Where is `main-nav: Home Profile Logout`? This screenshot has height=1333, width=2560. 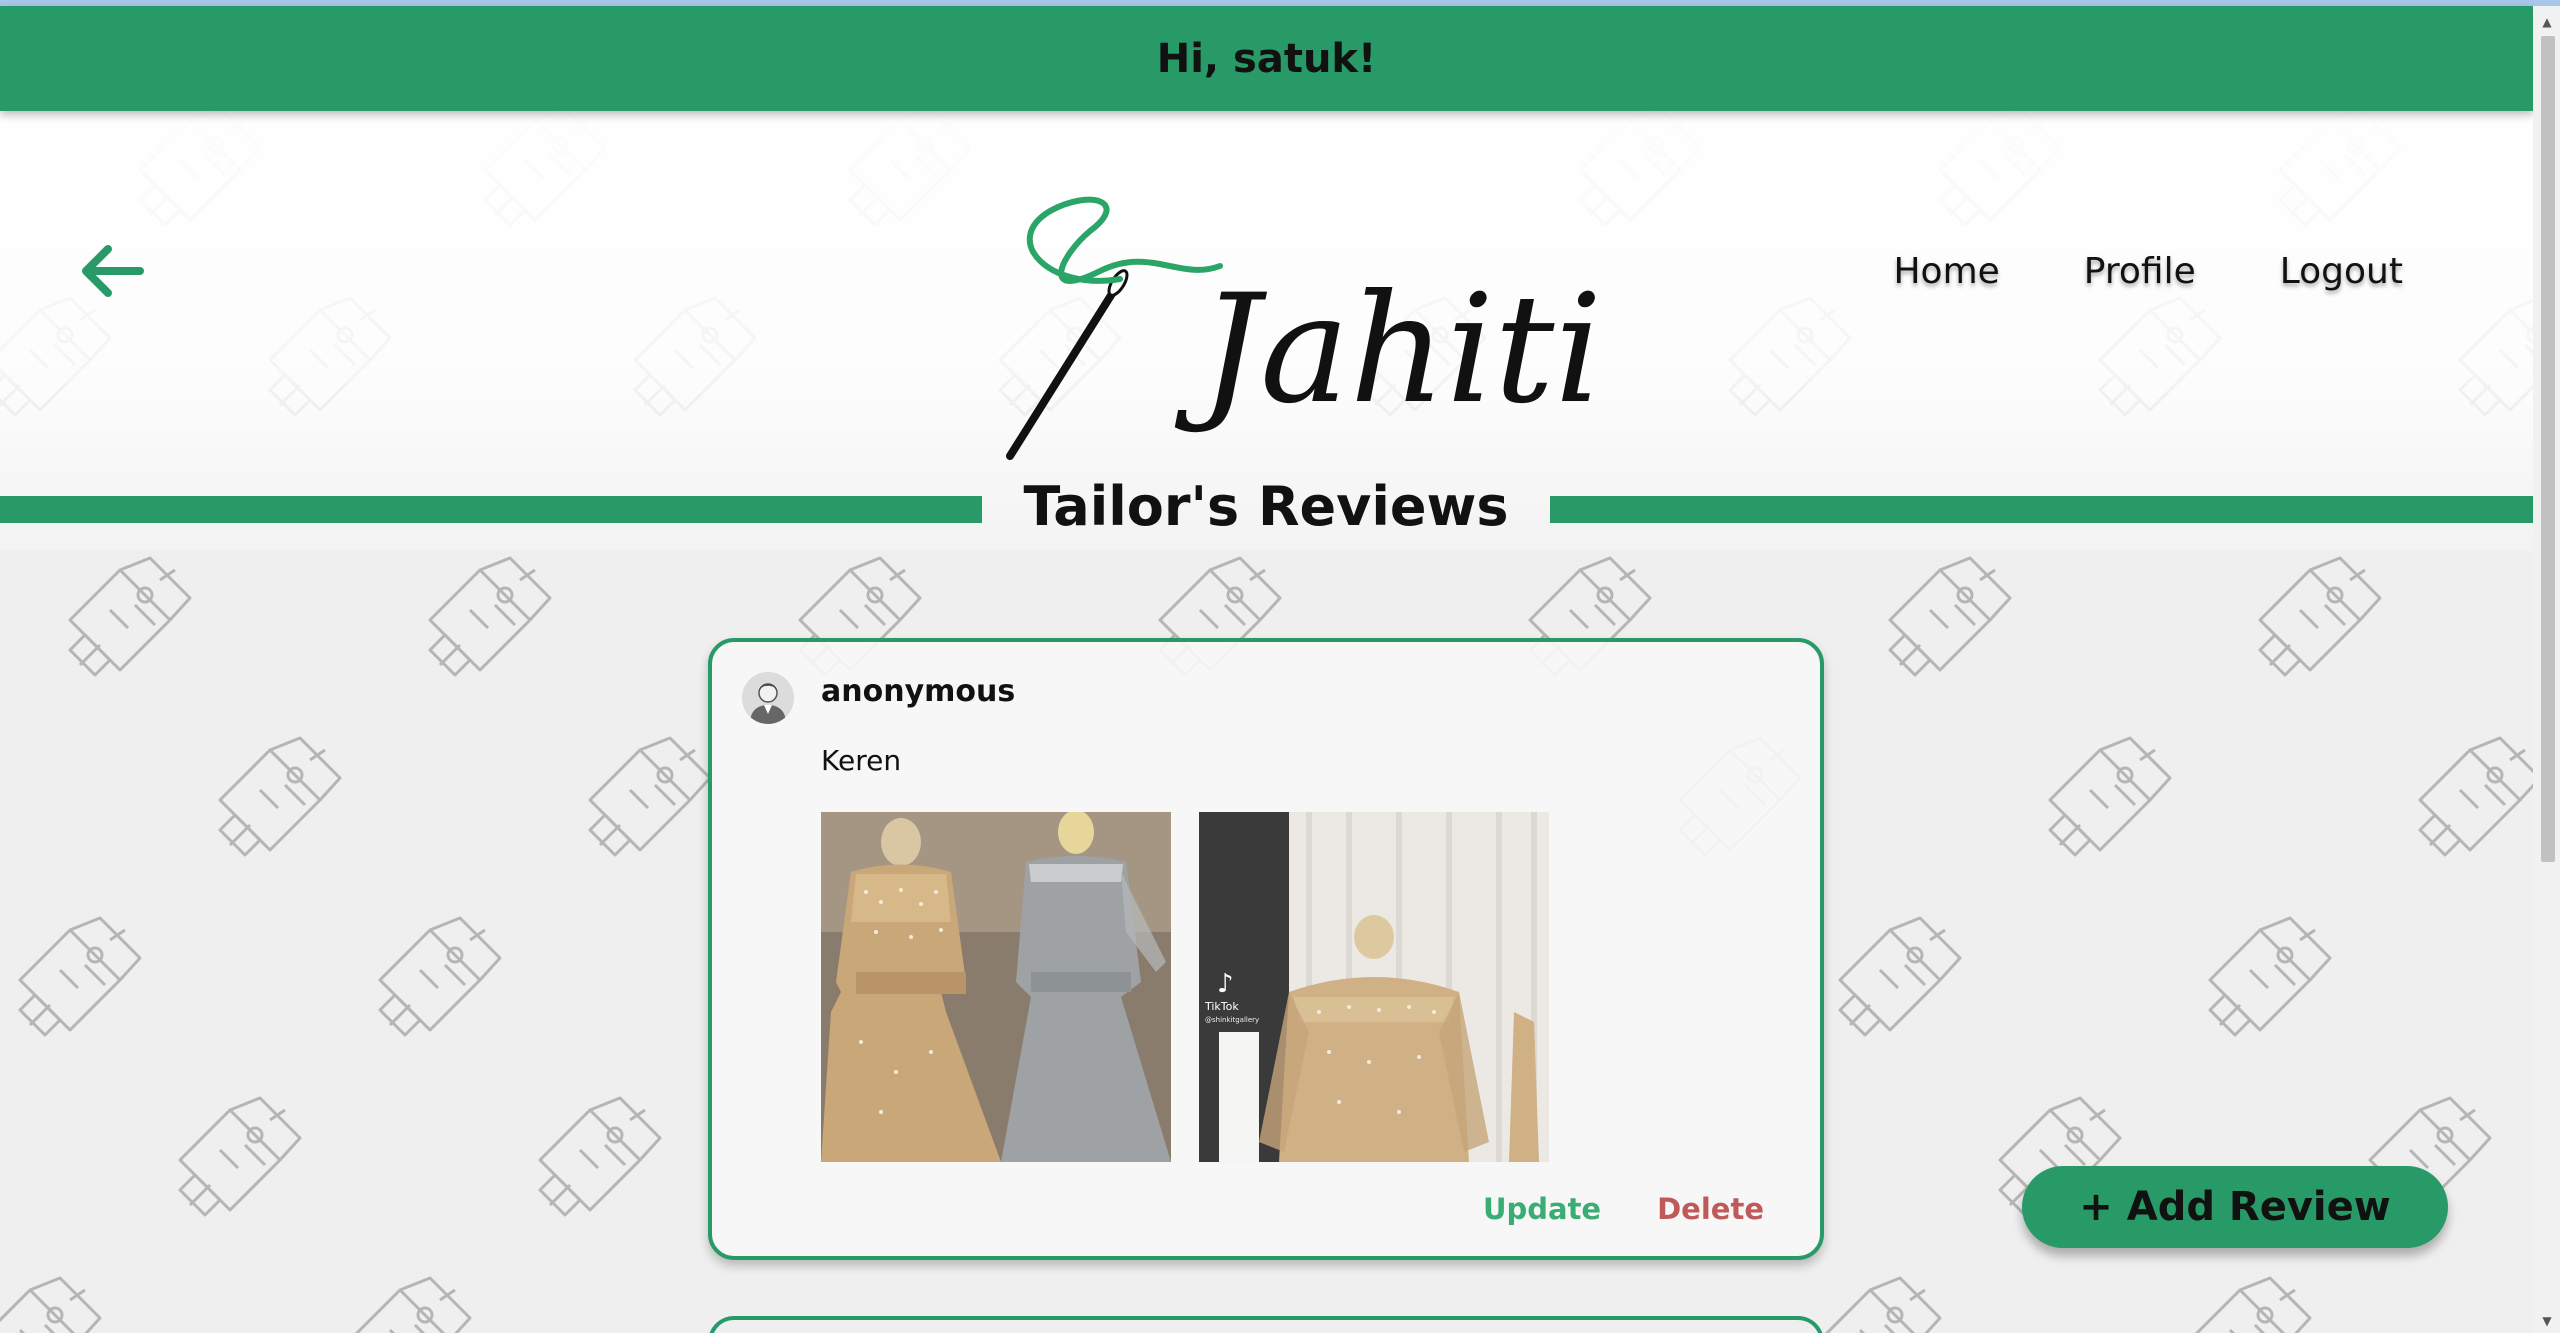
main-nav: Home Profile Logout is located at coordinates (2148, 271).